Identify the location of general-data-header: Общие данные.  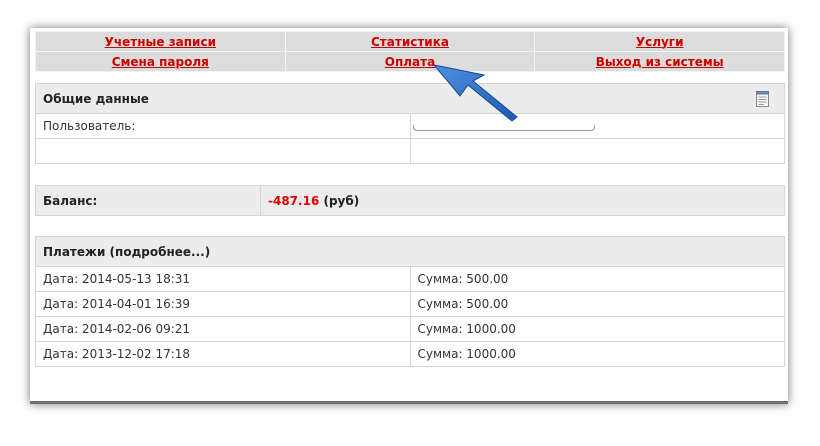
(410, 98).